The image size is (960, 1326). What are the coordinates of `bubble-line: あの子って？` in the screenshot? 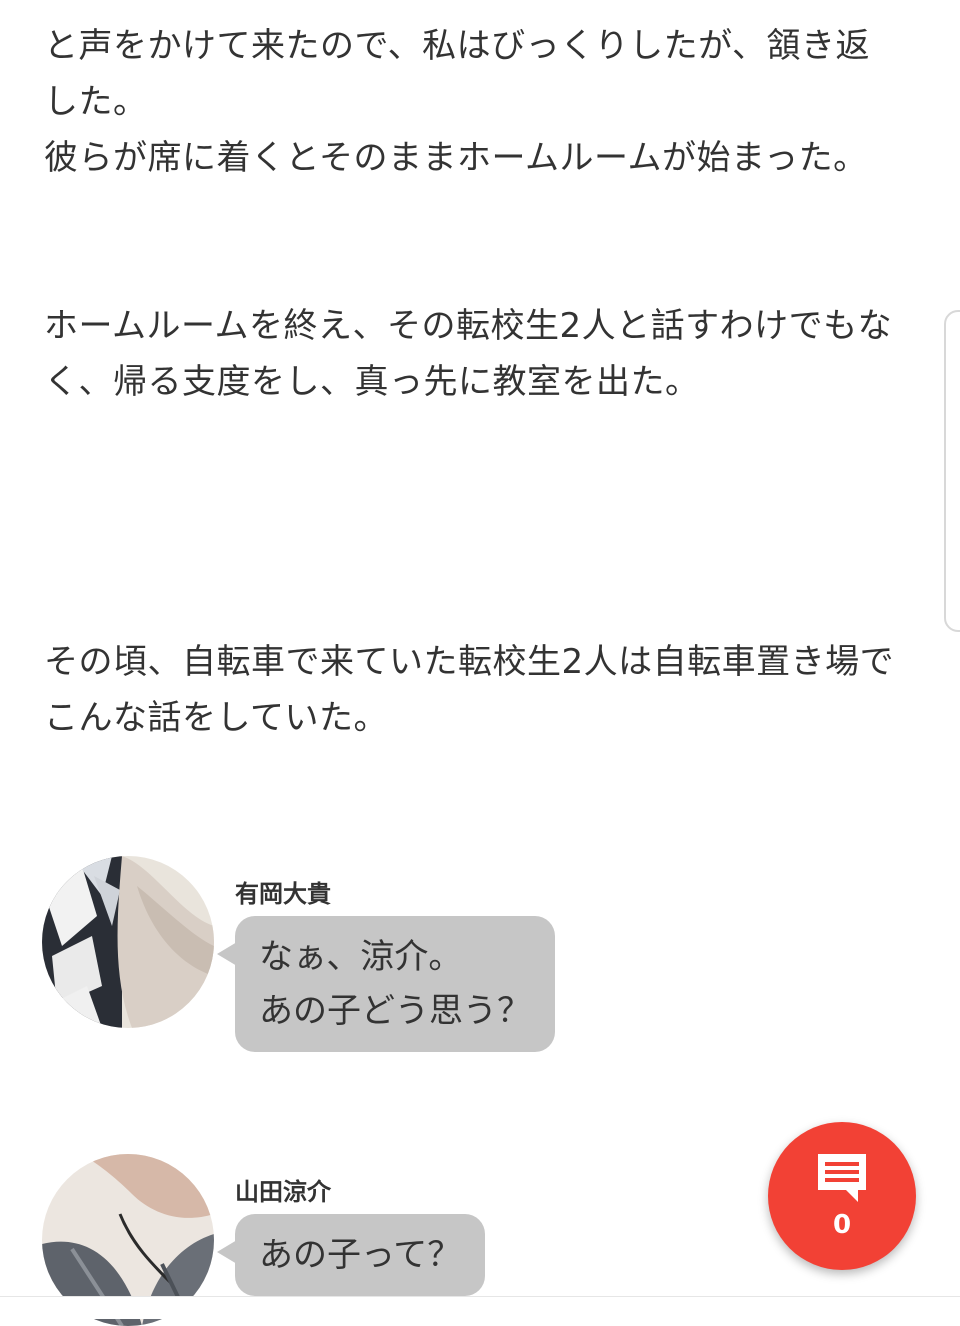 It's located at (360, 1255).